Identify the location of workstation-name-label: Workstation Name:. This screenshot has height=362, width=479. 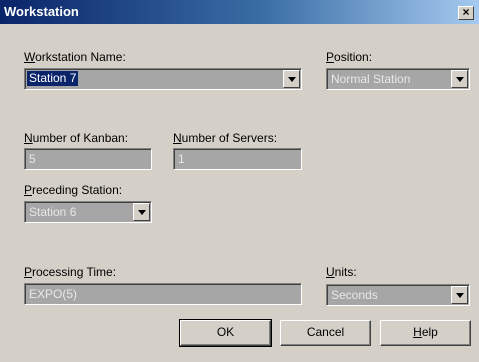
(75, 57).